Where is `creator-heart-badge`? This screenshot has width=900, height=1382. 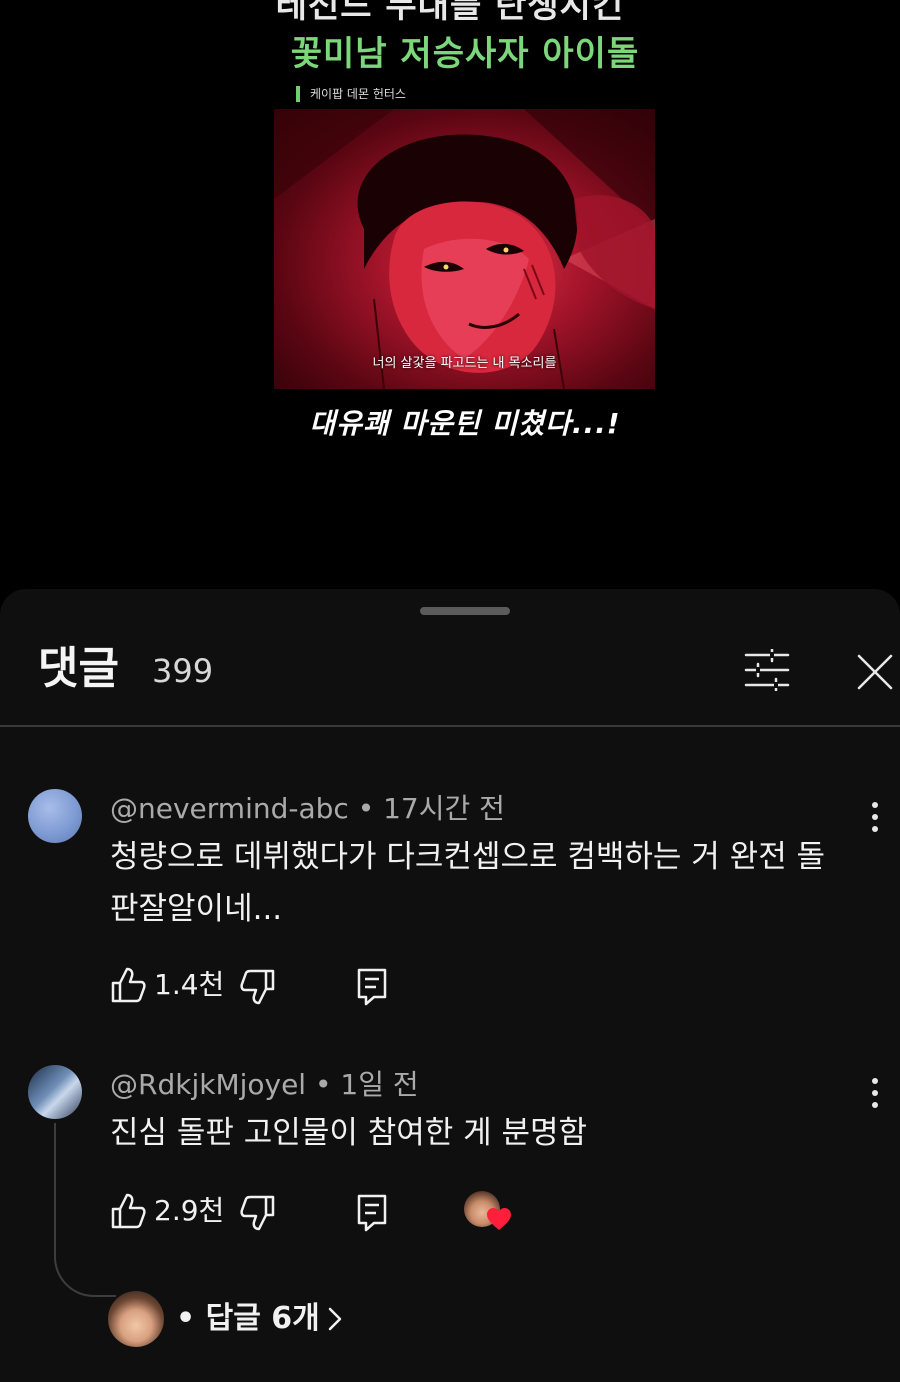
creator-heart-badge is located at coordinates (488, 1212).